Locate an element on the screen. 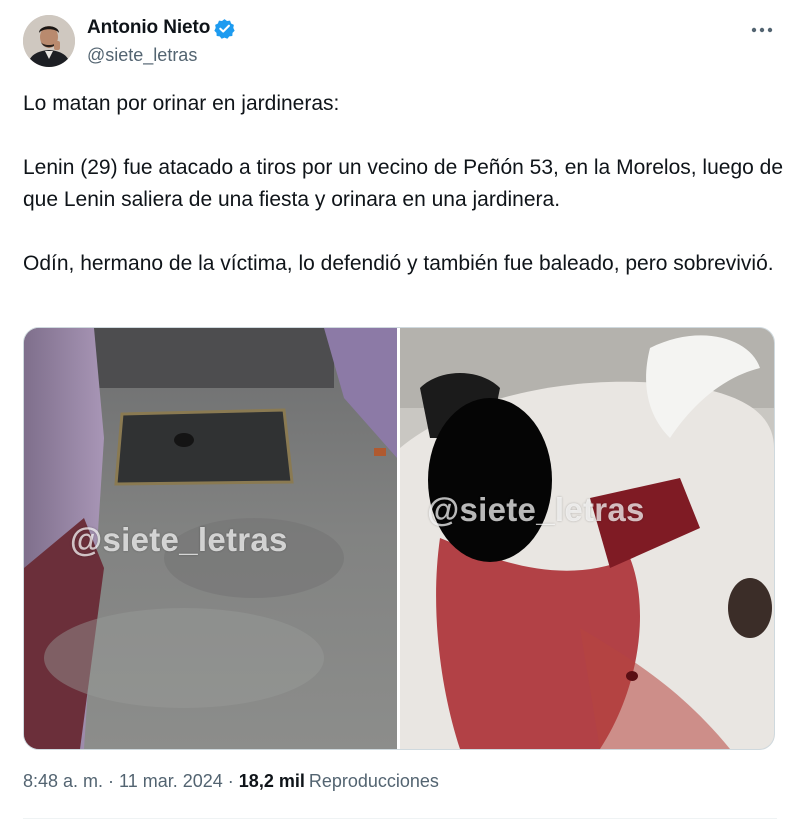 The width and height of the screenshot is (800, 823). tweet-date-link: 11 mar. 2024 is located at coordinates (171, 781).